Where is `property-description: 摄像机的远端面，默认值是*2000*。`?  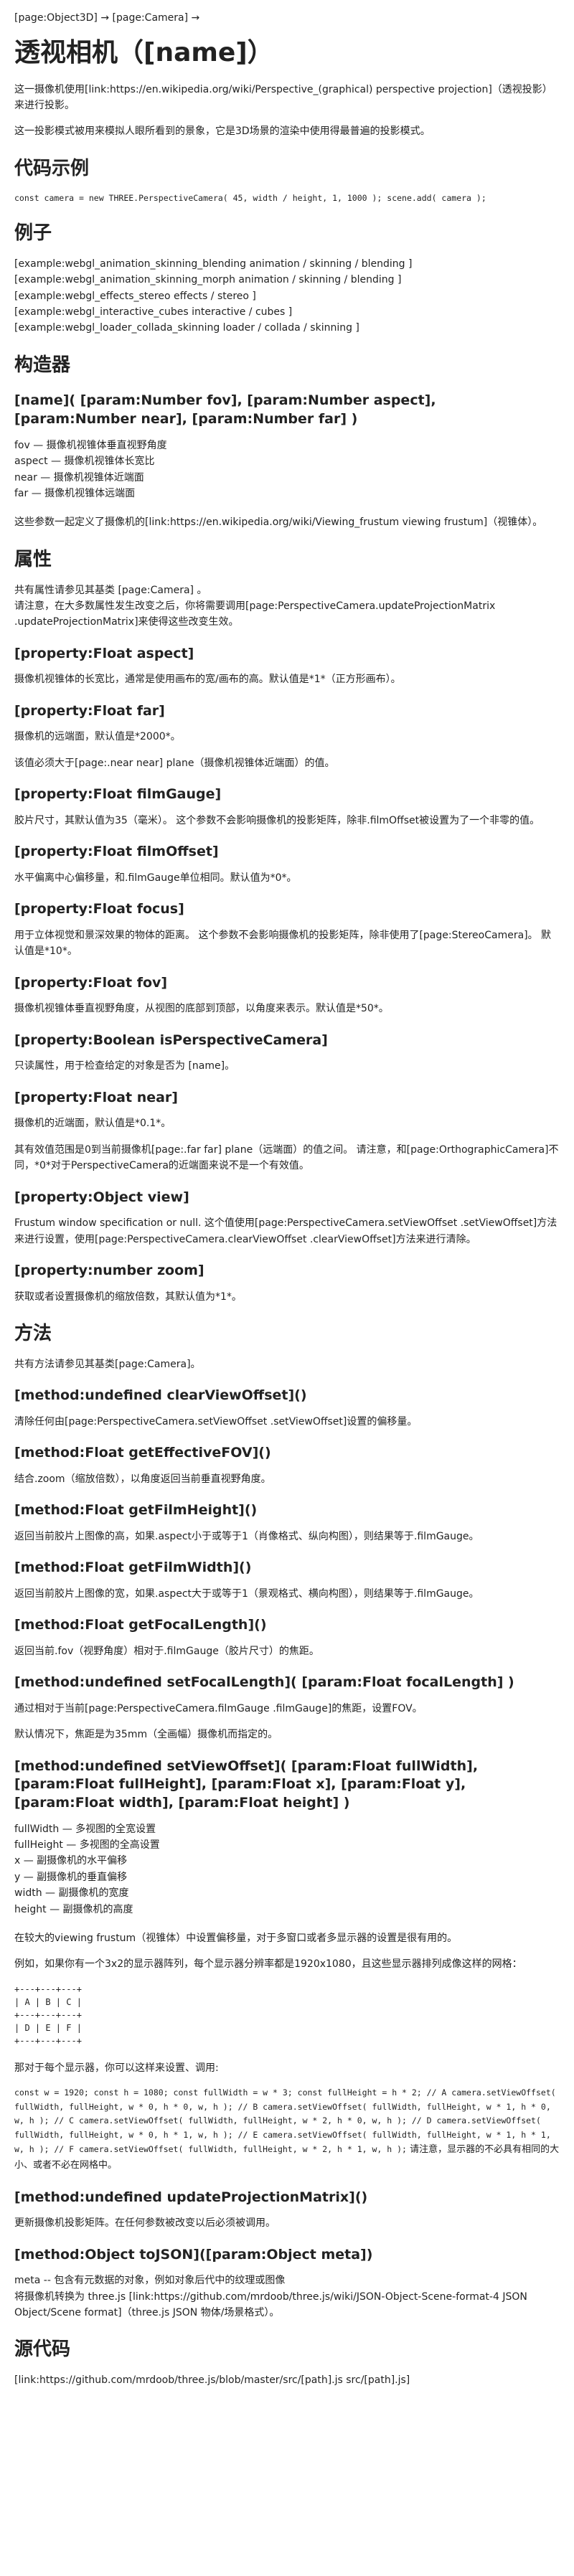
property-description: 摄像机的远端面，默认值是*2000*。 is located at coordinates (98, 737).